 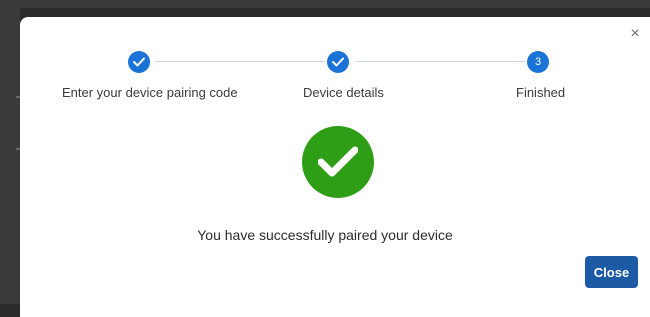 What do you see at coordinates (538, 62) in the screenshot?
I see `step-3-indicator: 3` at bounding box center [538, 62].